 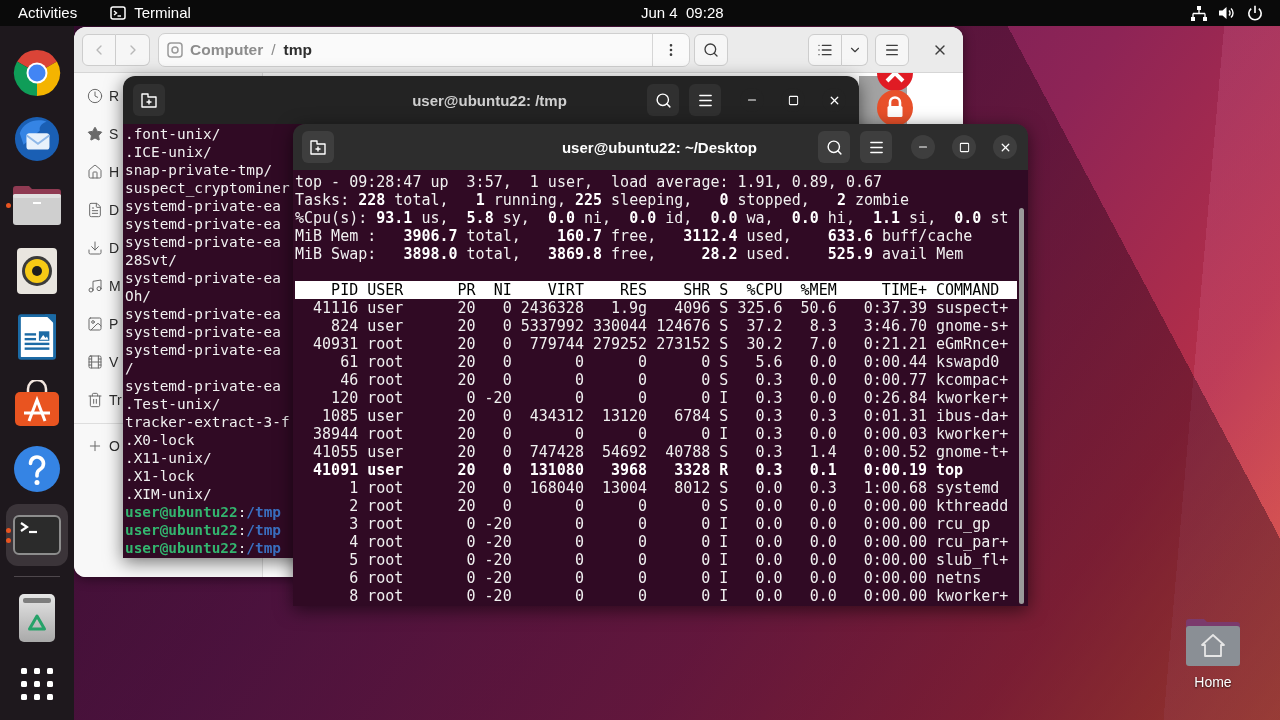 I want to click on folder-icon, so click(x=37, y=205).